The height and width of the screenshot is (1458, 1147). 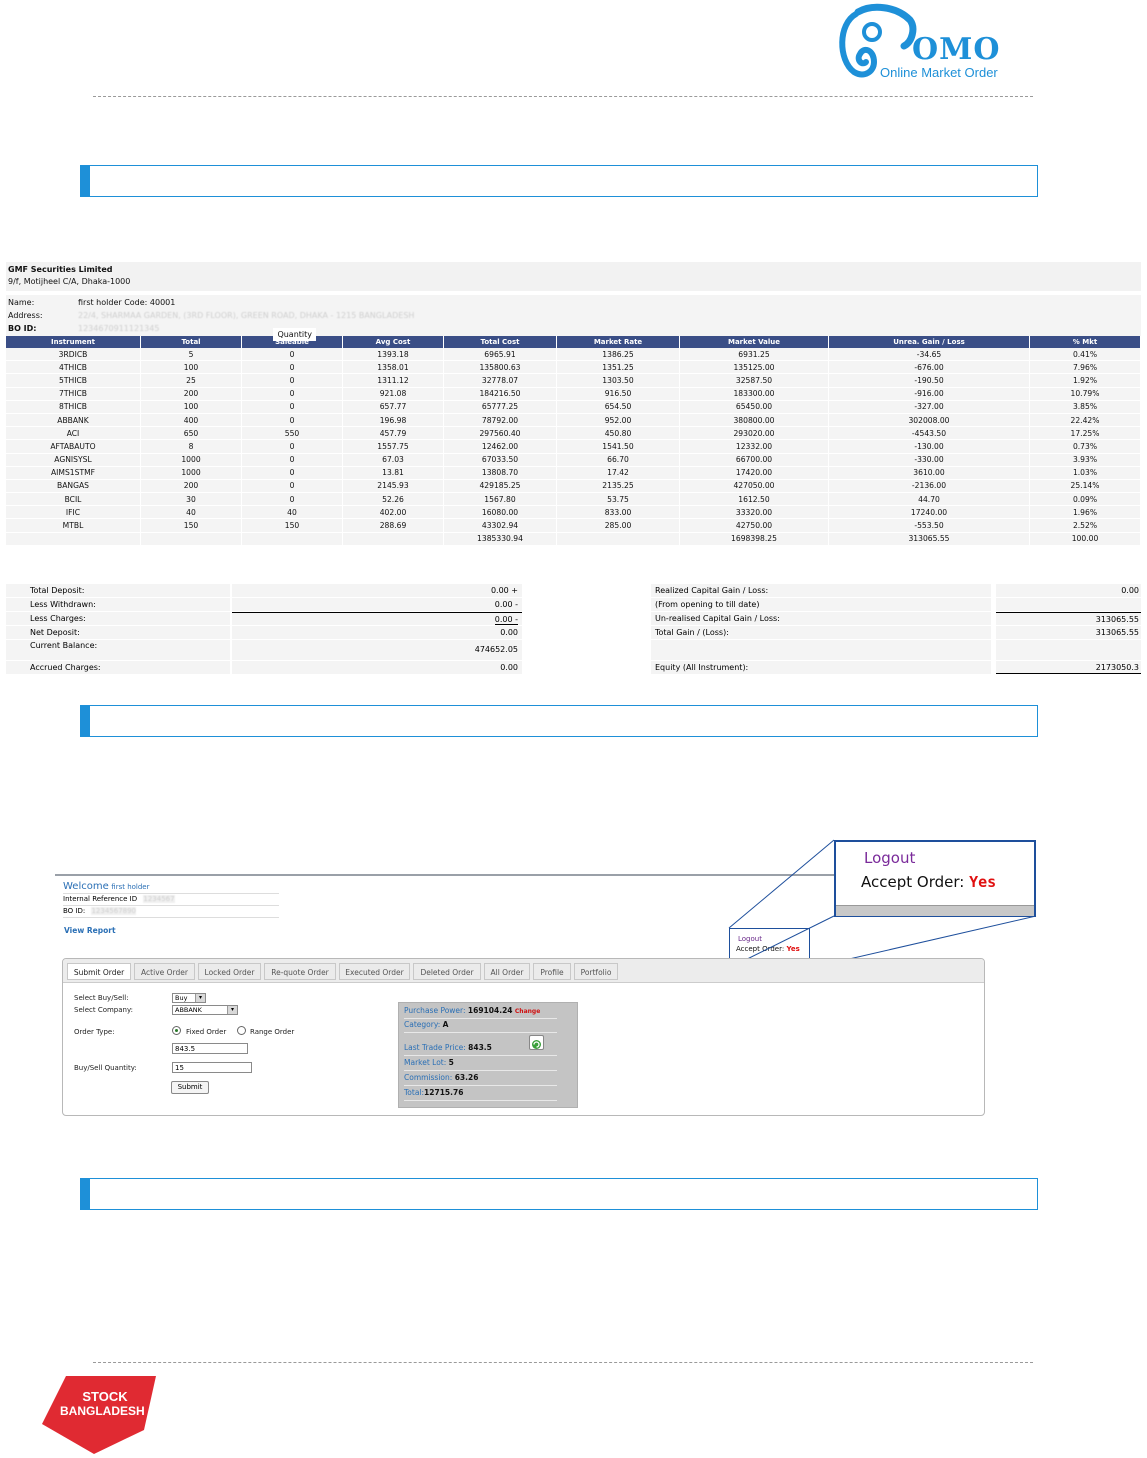 What do you see at coordinates (189, 998) in the screenshot?
I see `buy-sell-select: Buy ▾` at bounding box center [189, 998].